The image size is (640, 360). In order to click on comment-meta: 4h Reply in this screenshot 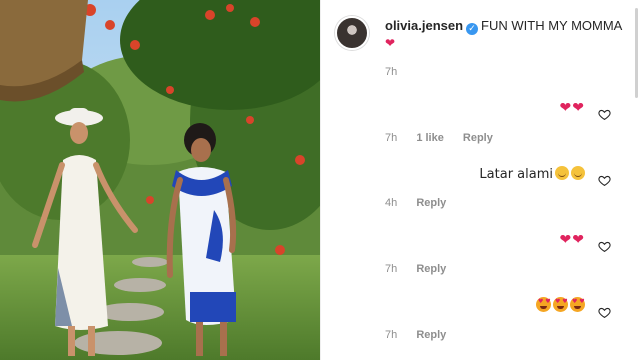, I will do `click(423, 203)`.